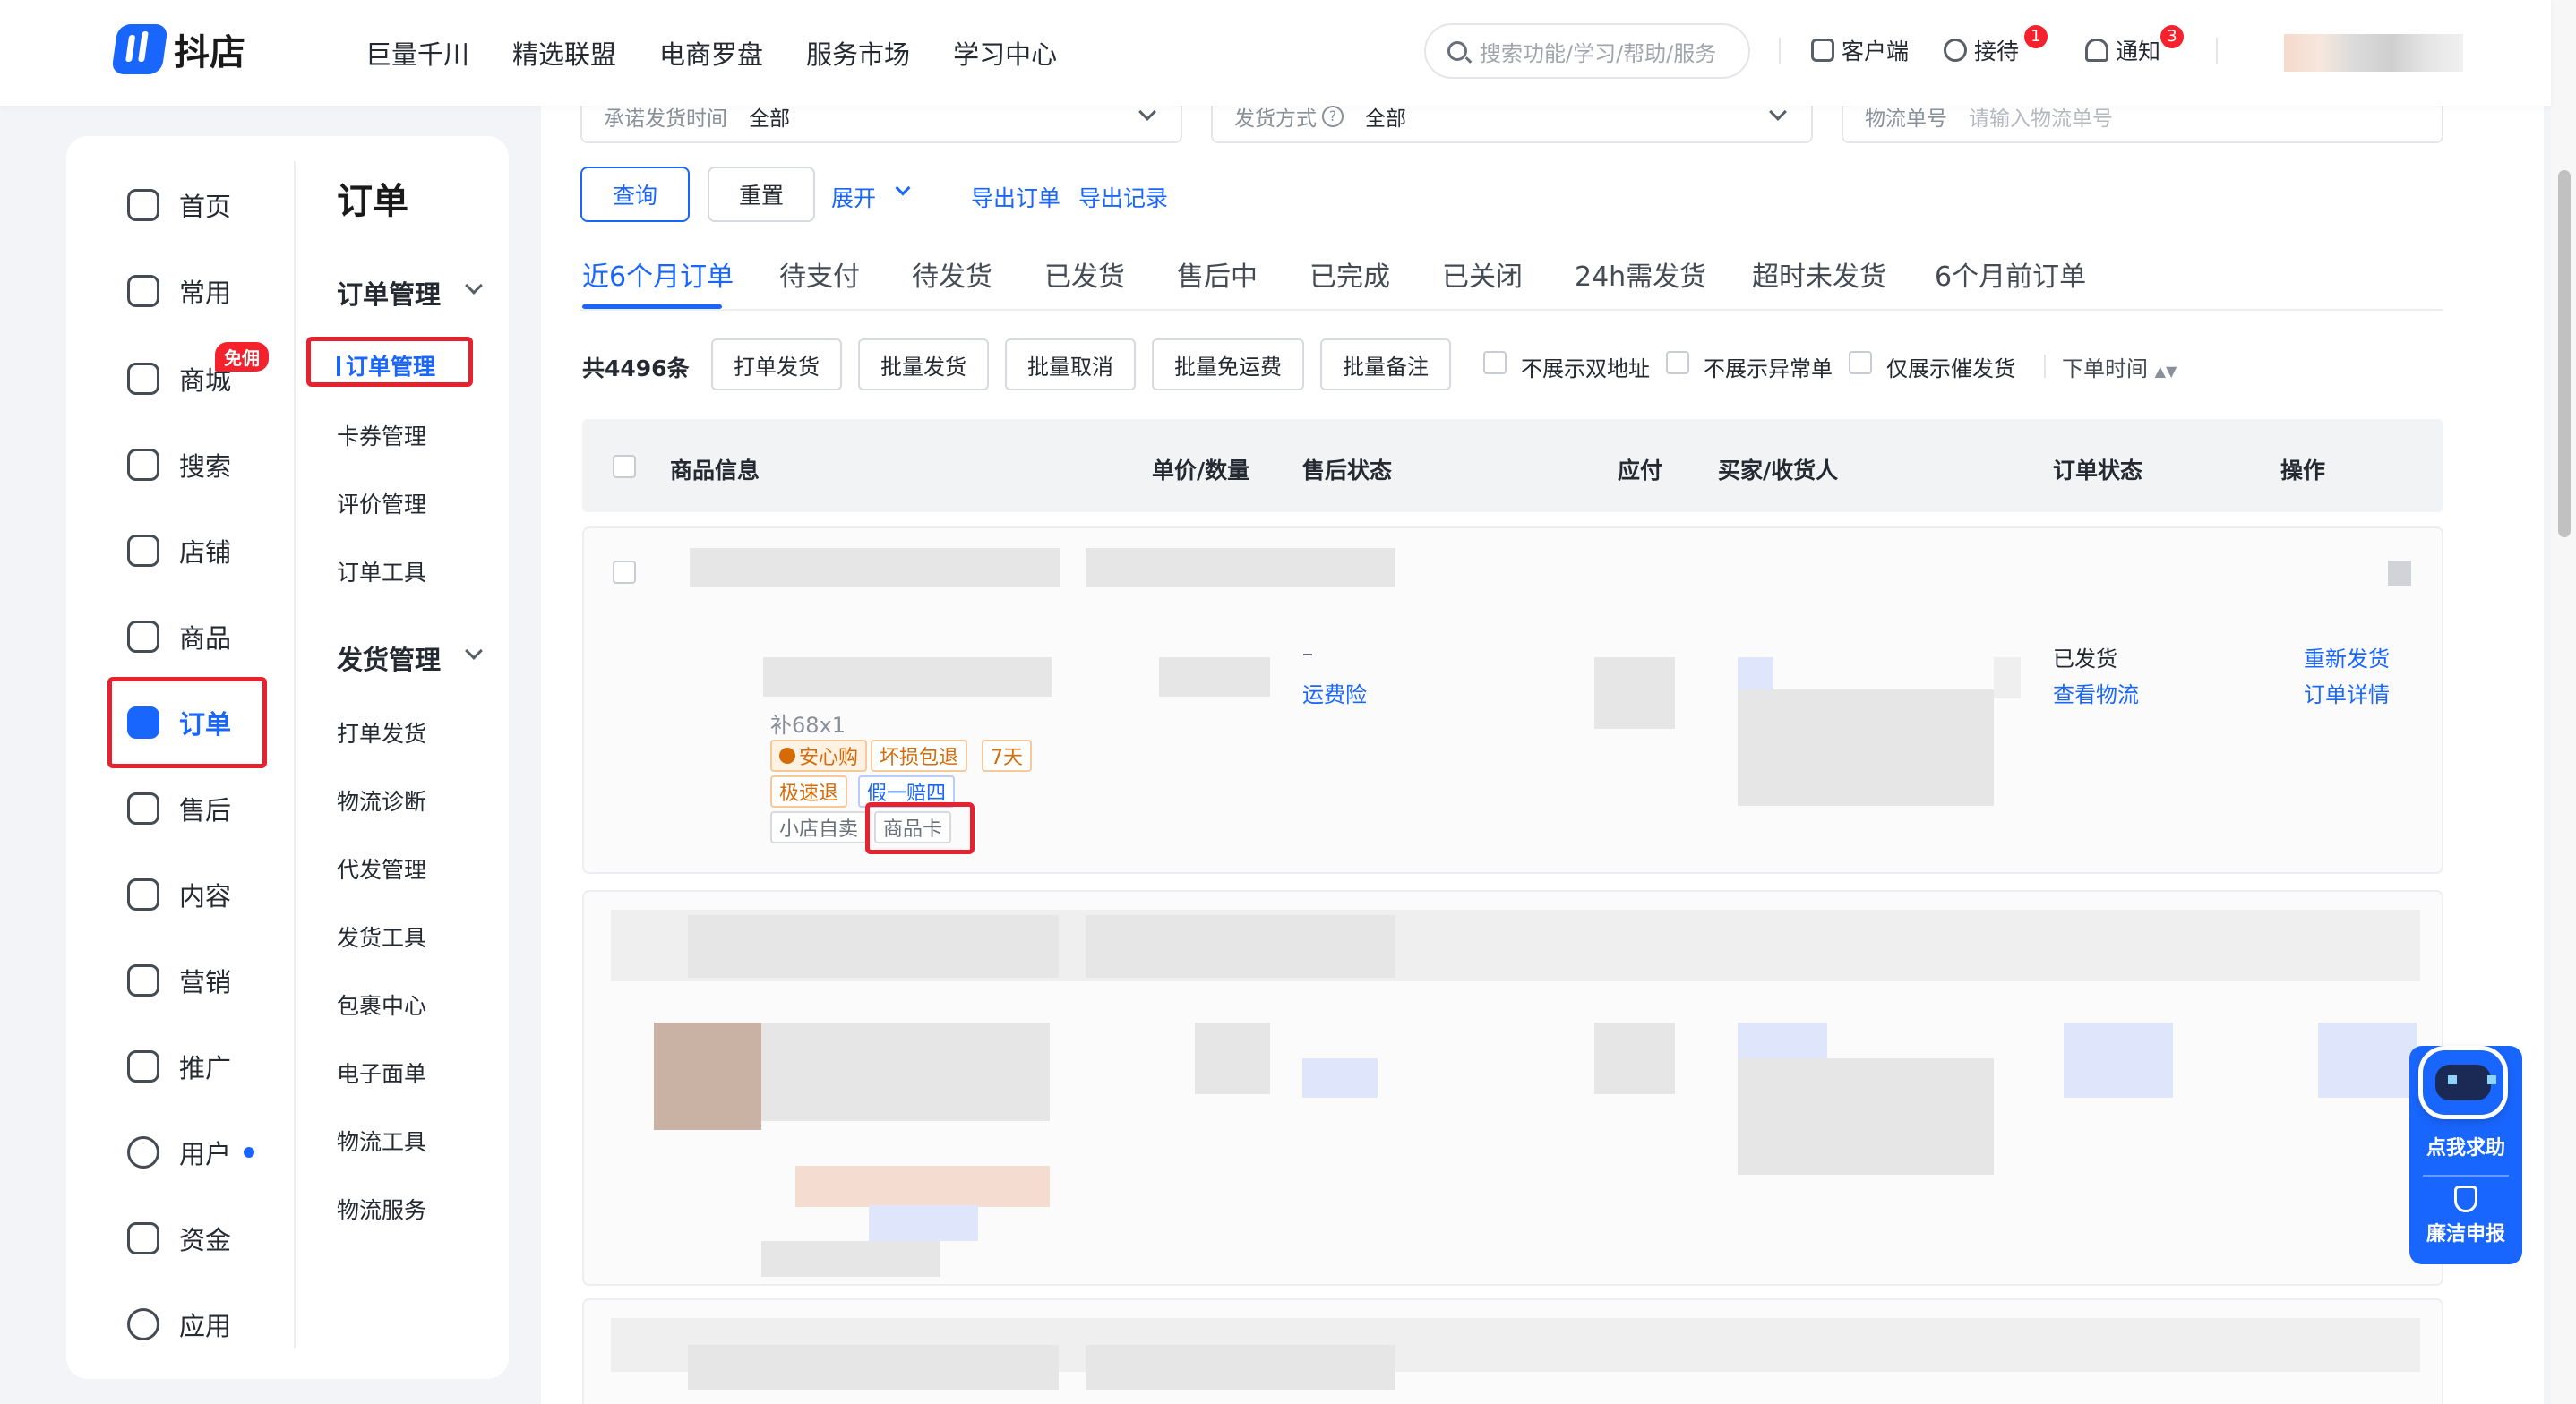 This screenshot has width=2576, height=1404. What do you see at coordinates (381, 571) in the screenshot?
I see `subnav-item-order-tools: 订单工具` at bounding box center [381, 571].